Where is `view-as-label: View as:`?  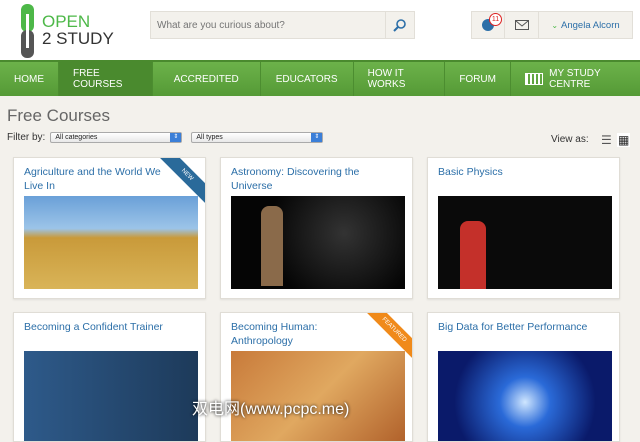 view-as-label: View as: is located at coordinates (570, 139).